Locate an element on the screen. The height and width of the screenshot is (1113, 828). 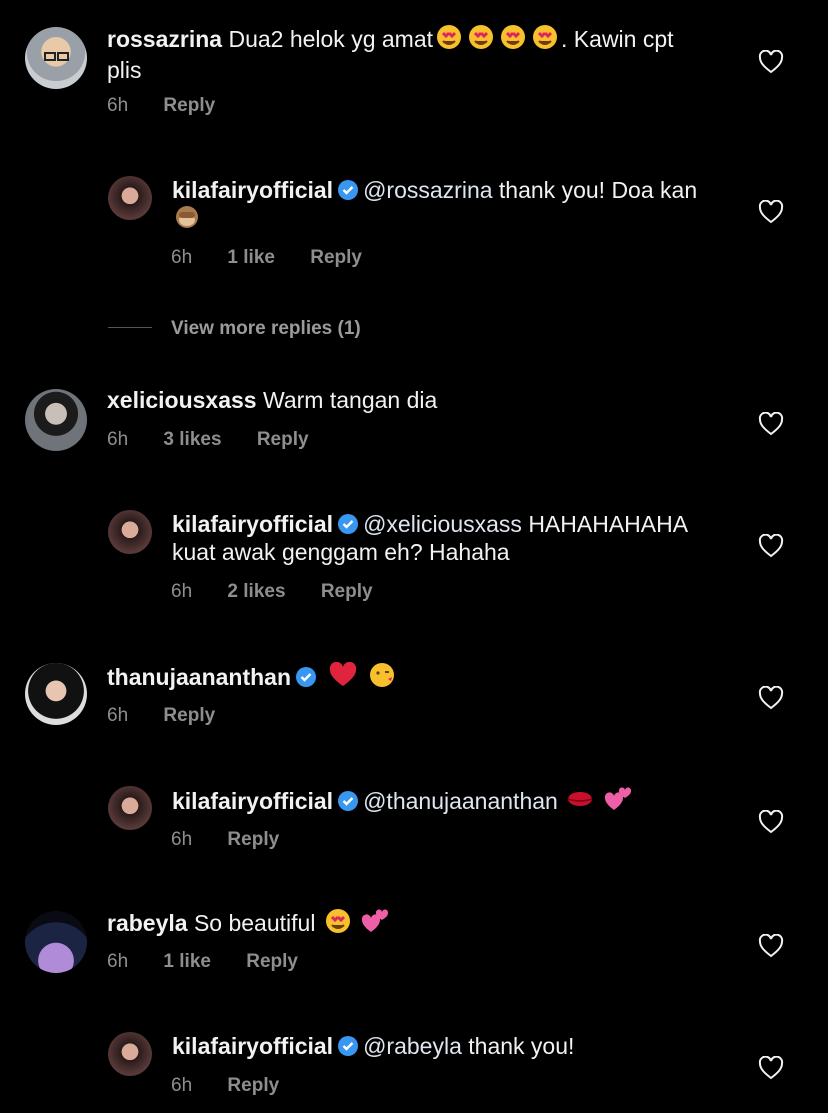
view-more-divider is located at coordinates (130, 327).